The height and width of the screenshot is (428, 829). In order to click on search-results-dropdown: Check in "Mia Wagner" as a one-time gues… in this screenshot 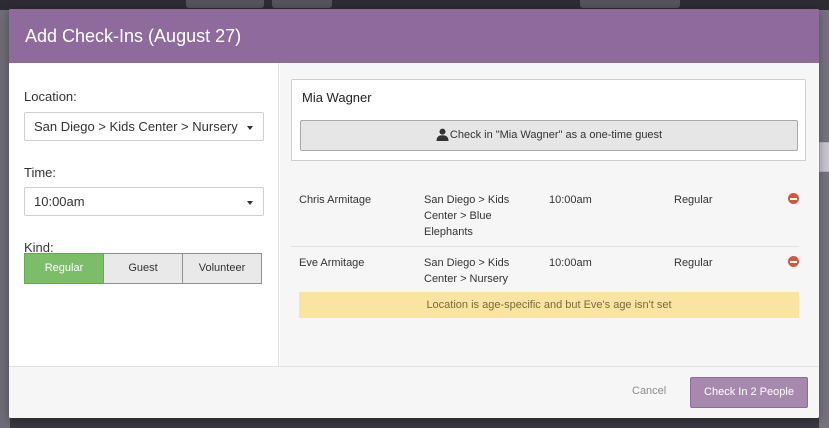, I will do `click(548, 137)`.